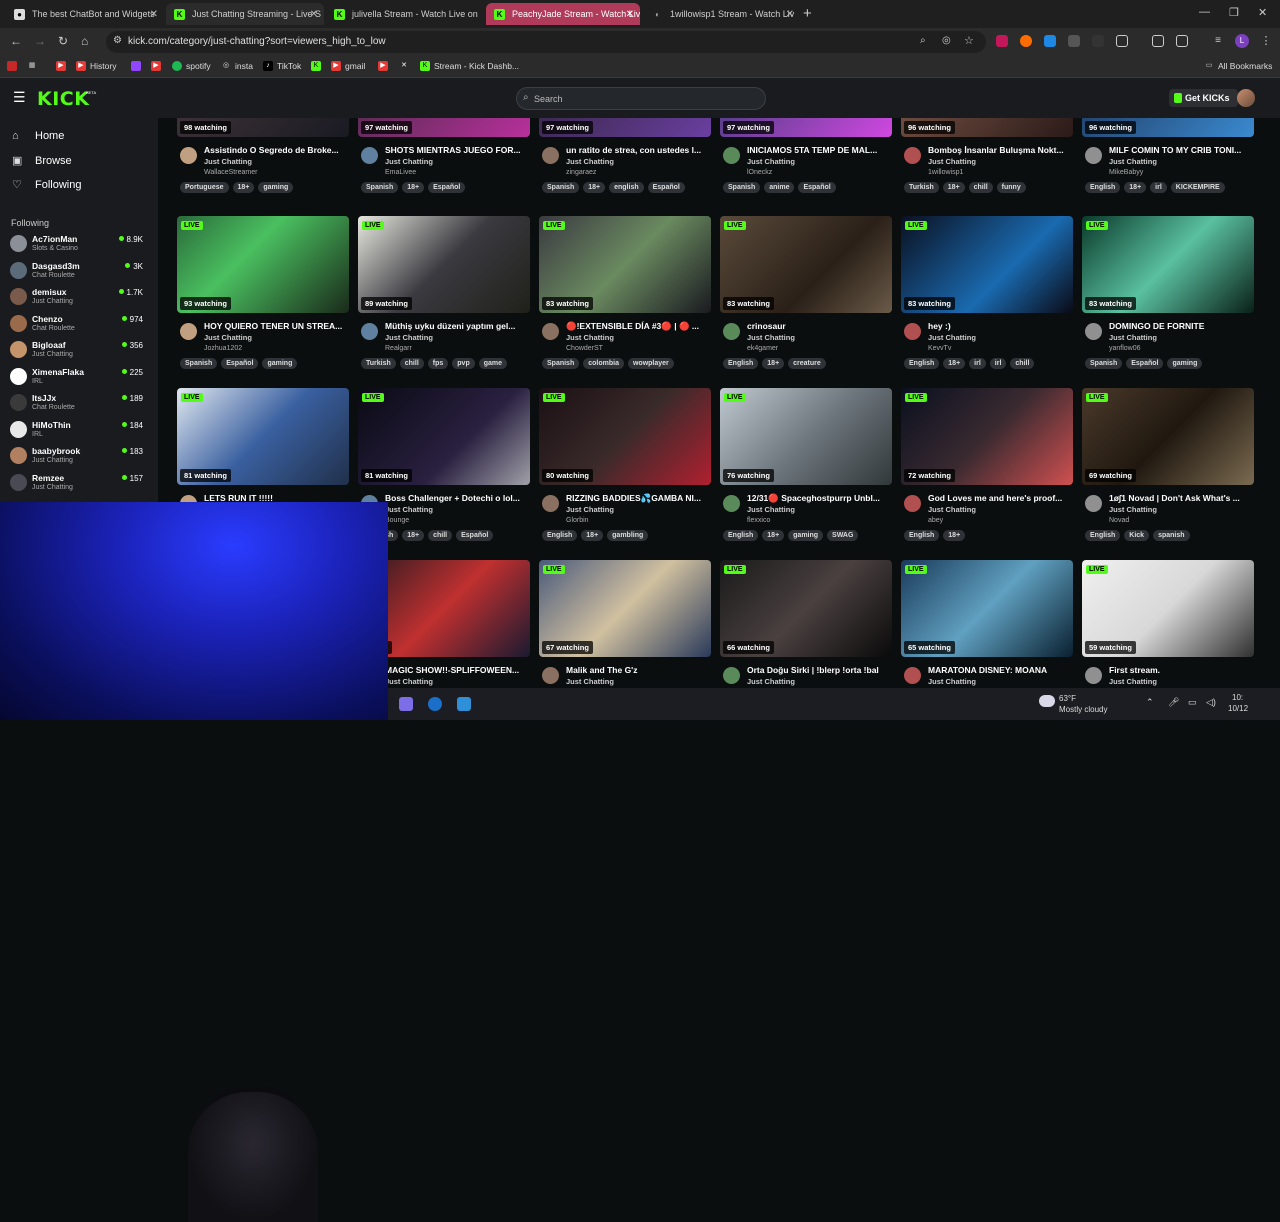 The image size is (1280, 1222). What do you see at coordinates (987, 127) in the screenshot?
I see `stream-thumbnail: 96 watching` at bounding box center [987, 127].